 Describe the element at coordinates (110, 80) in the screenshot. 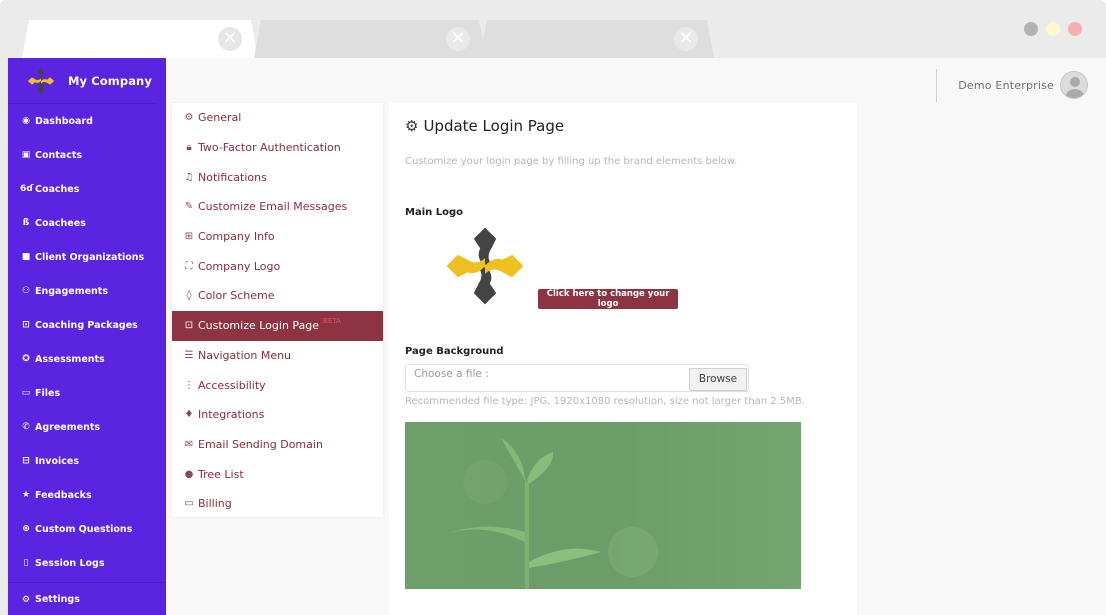

I see `company-name: My Company` at that location.